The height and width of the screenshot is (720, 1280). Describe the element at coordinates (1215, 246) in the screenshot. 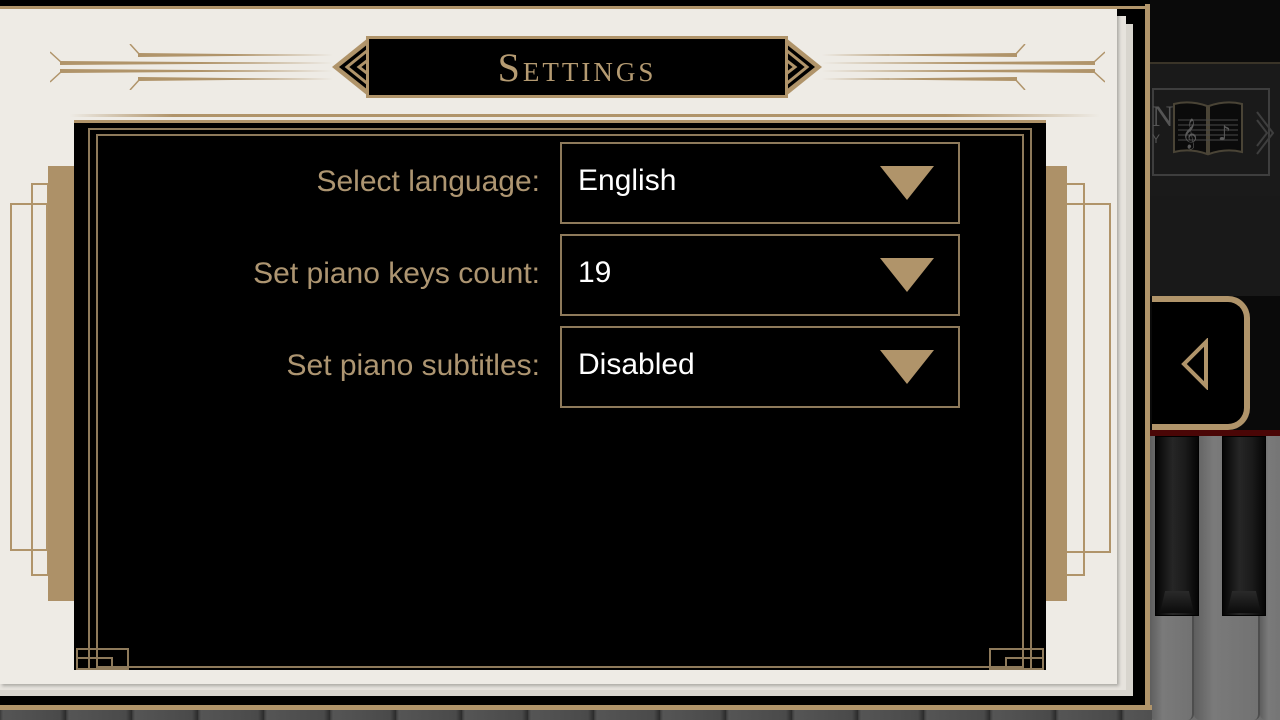

I see `background-panel` at that location.